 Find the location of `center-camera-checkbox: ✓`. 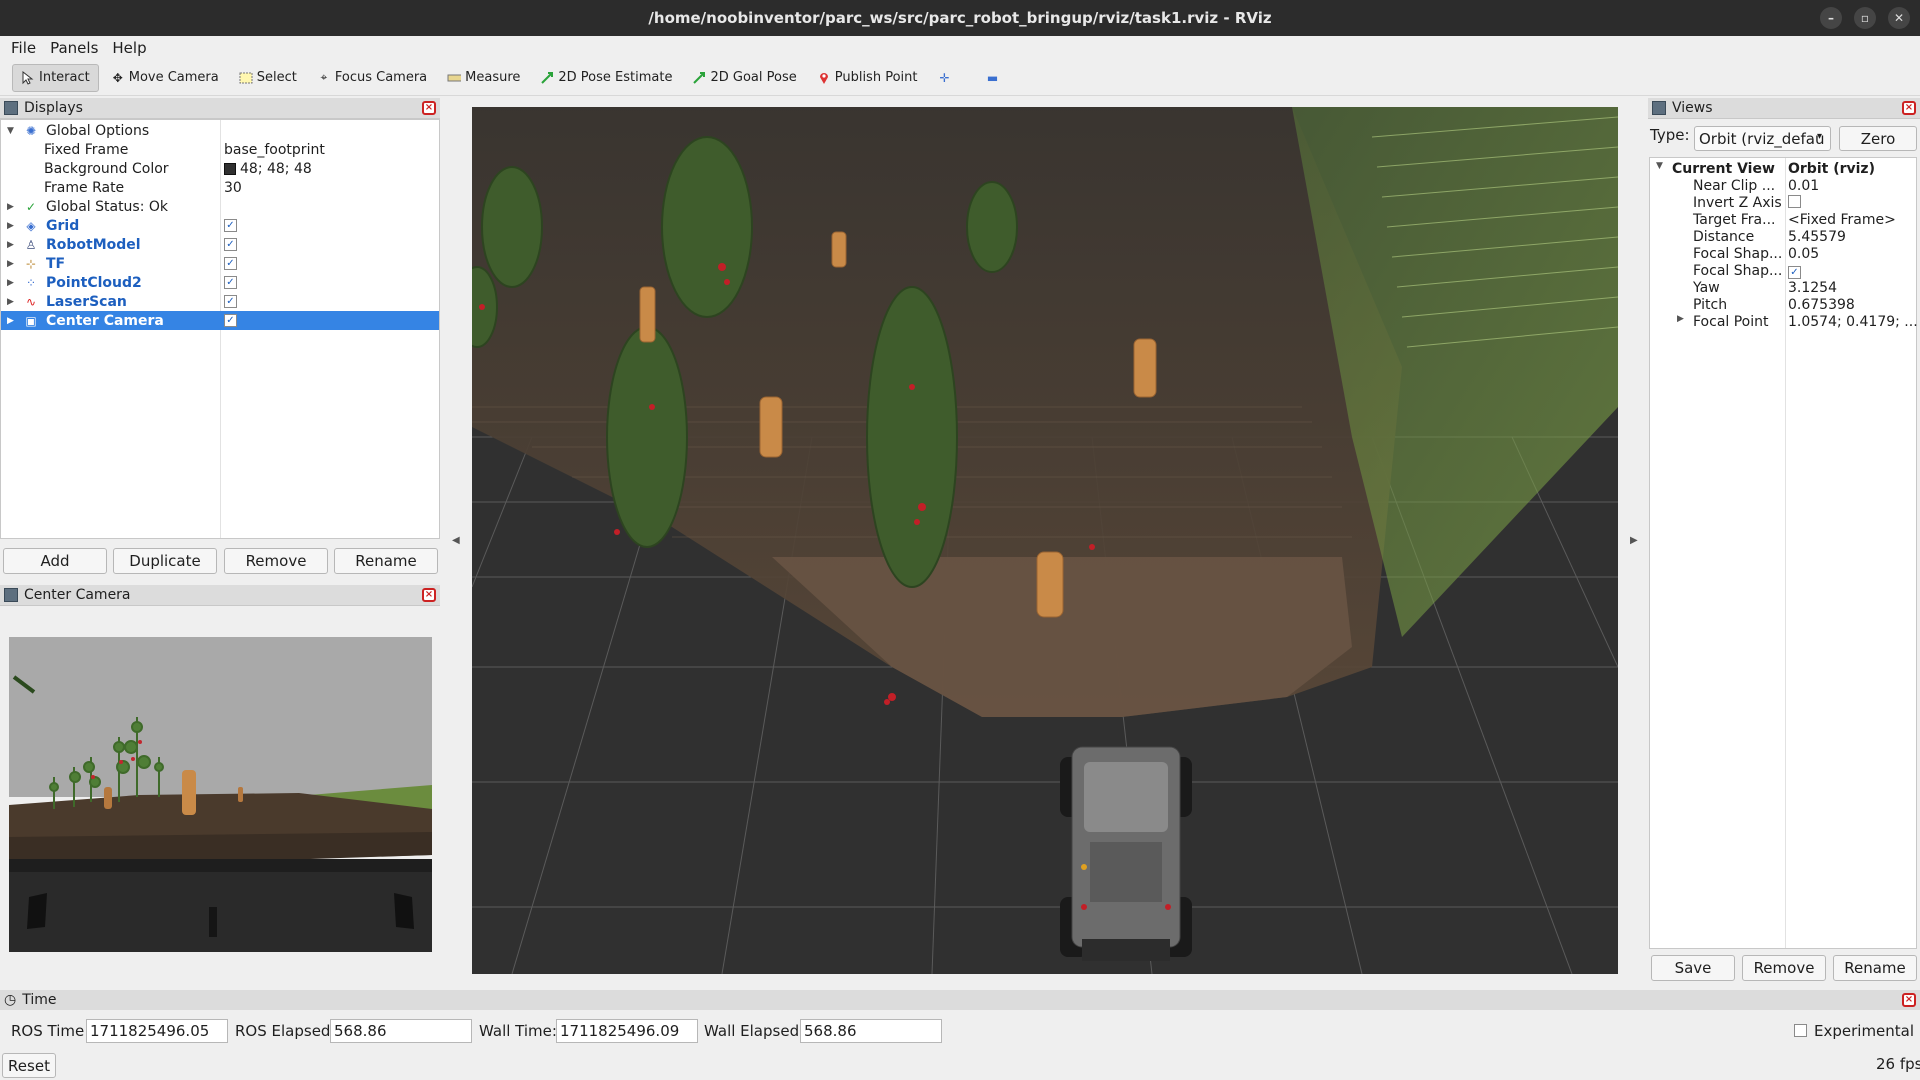

center-camera-checkbox: ✓ is located at coordinates (230, 320).